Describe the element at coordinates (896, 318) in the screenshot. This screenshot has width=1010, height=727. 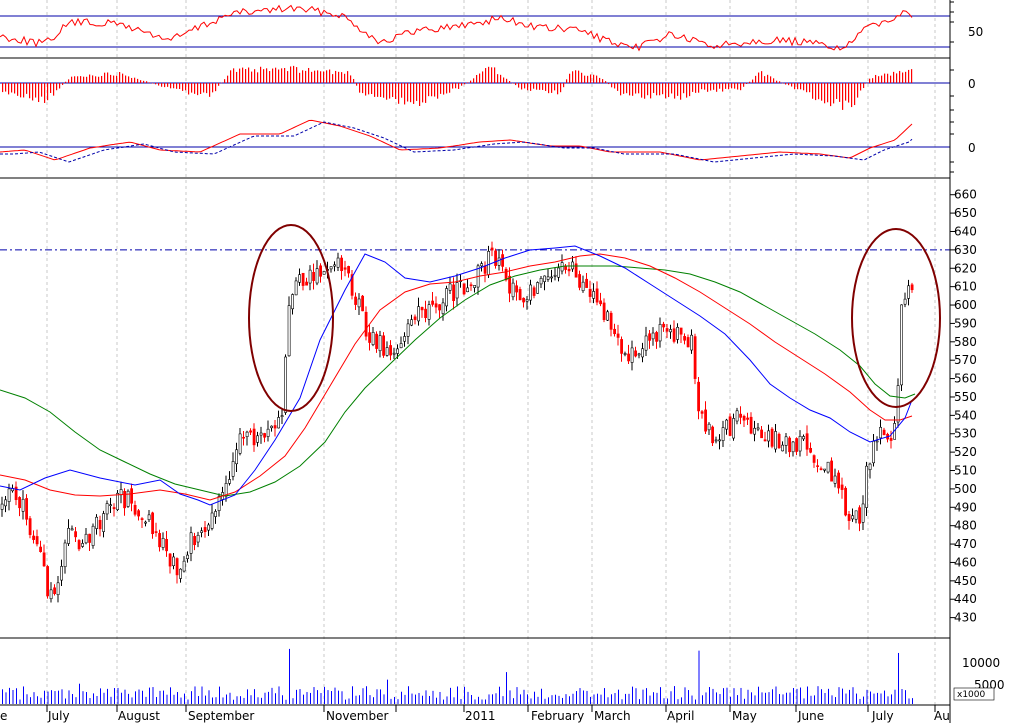
I see `ellipse-july` at that location.